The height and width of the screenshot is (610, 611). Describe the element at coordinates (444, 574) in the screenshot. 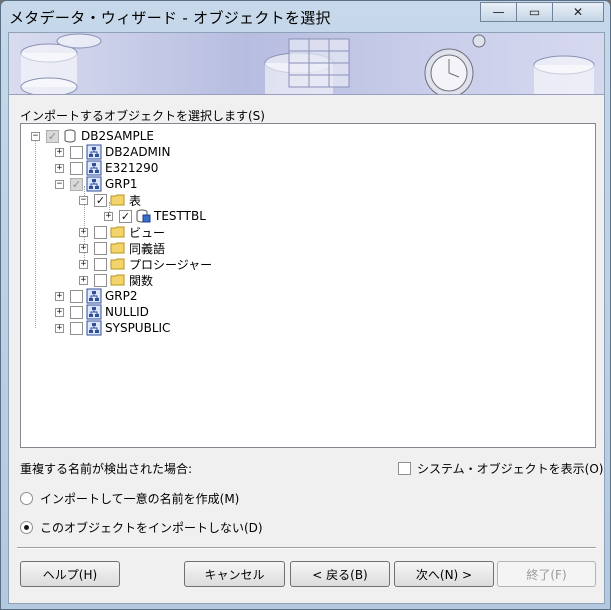

I see `next-button: 次へ(N) >` at that location.